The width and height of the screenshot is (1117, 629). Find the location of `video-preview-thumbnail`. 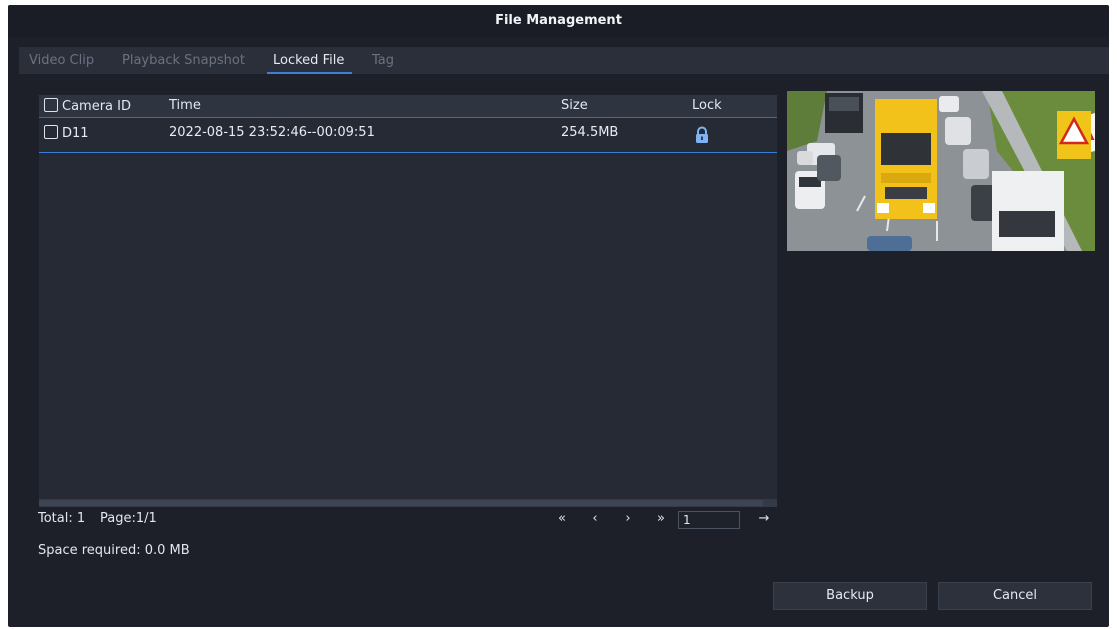

video-preview-thumbnail is located at coordinates (941, 171).